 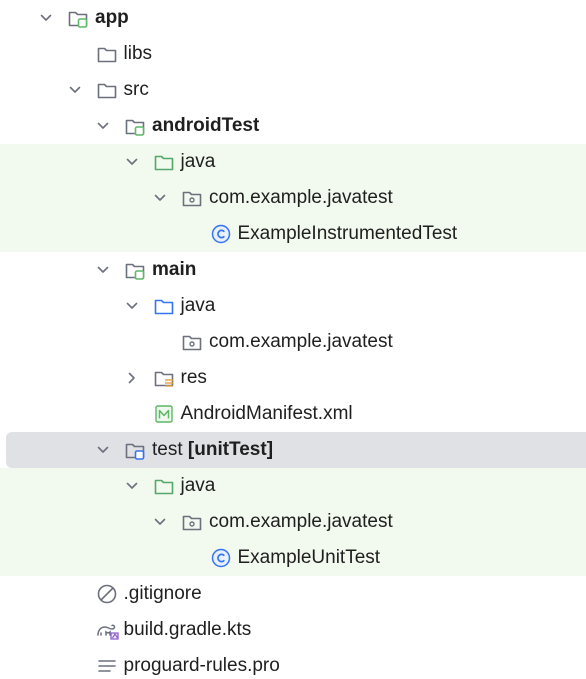 I want to click on tree-row-build-gradle: build.gradle.kts, so click(x=293, y=630).